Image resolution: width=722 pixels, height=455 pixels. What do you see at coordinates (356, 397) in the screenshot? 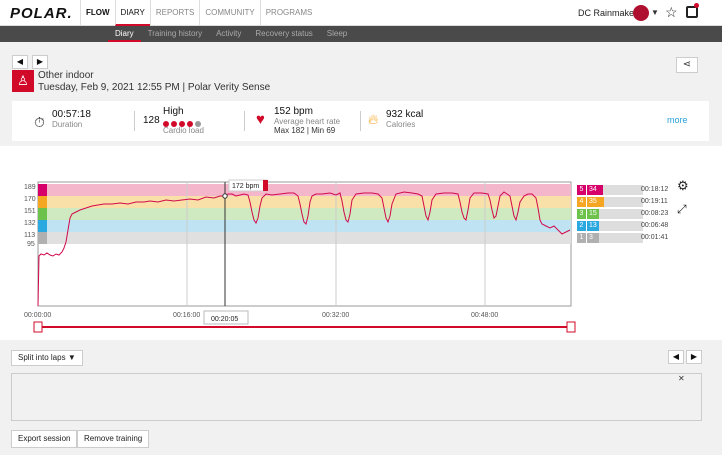
I see `laps-panel` at bounding box center [356, 397].